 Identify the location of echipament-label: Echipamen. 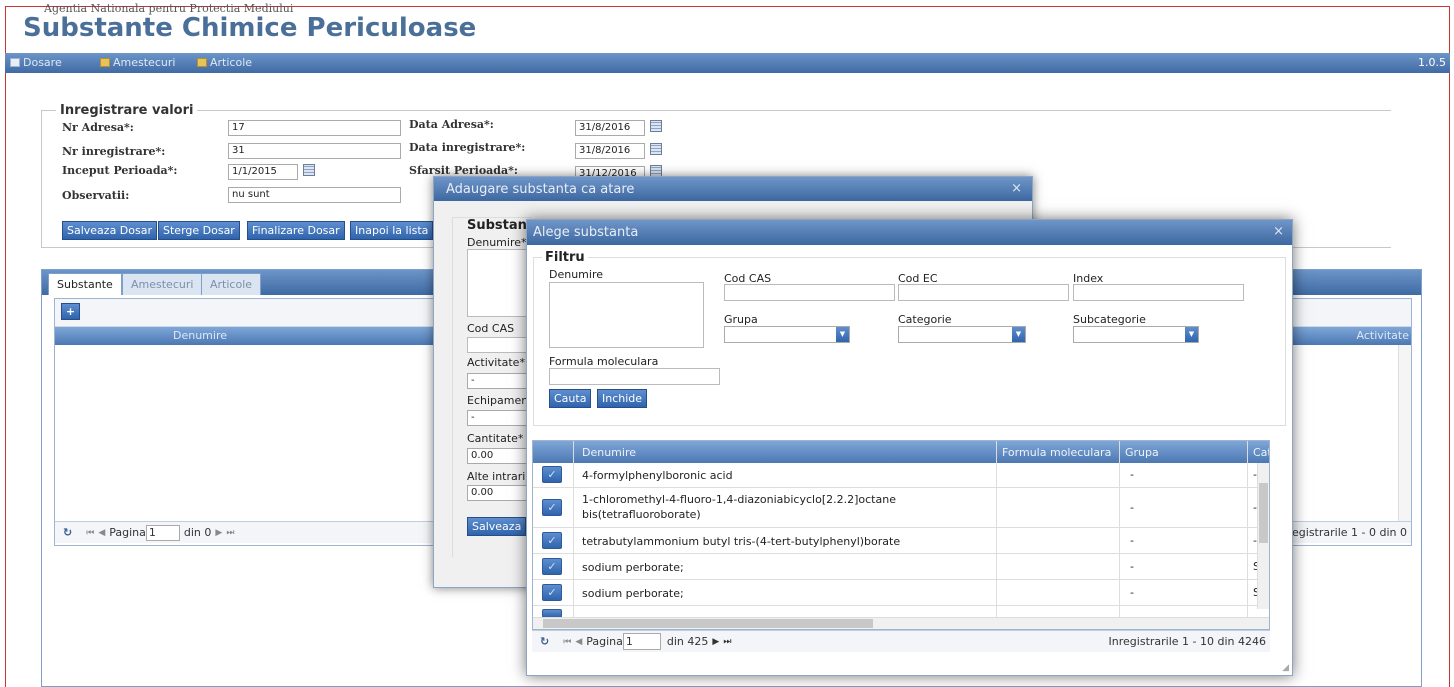
(498, 400).